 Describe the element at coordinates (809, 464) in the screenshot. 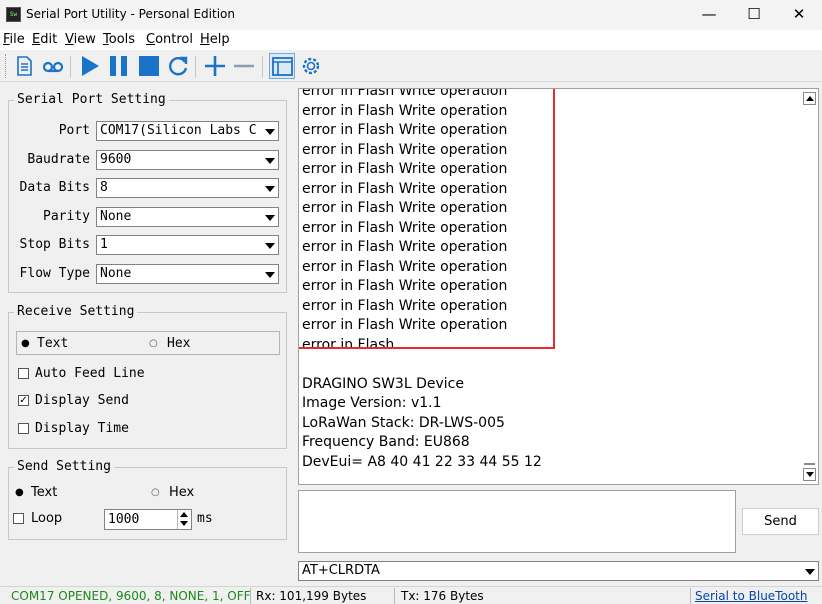

I see `scroll-thumb` at that location.